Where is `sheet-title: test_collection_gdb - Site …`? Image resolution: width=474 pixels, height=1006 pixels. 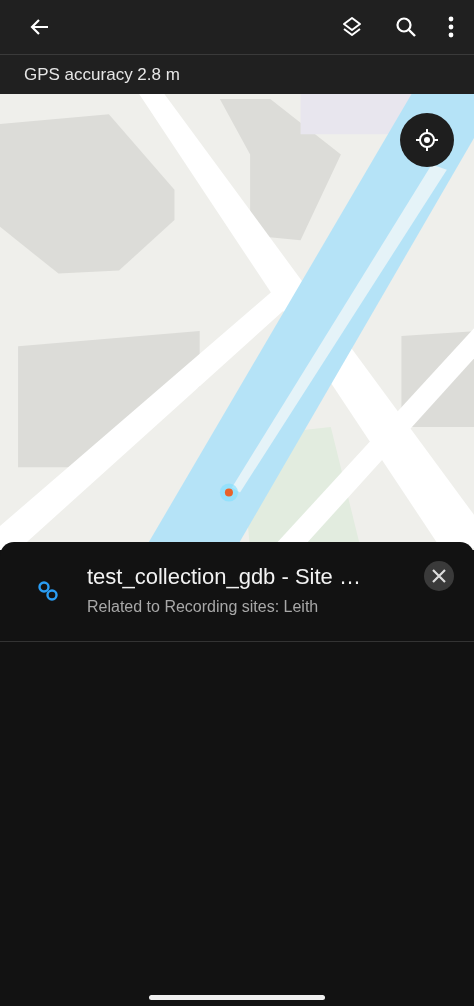 sheet-title: test_collection_gdb - Site … is located at coordinates (224, 577).